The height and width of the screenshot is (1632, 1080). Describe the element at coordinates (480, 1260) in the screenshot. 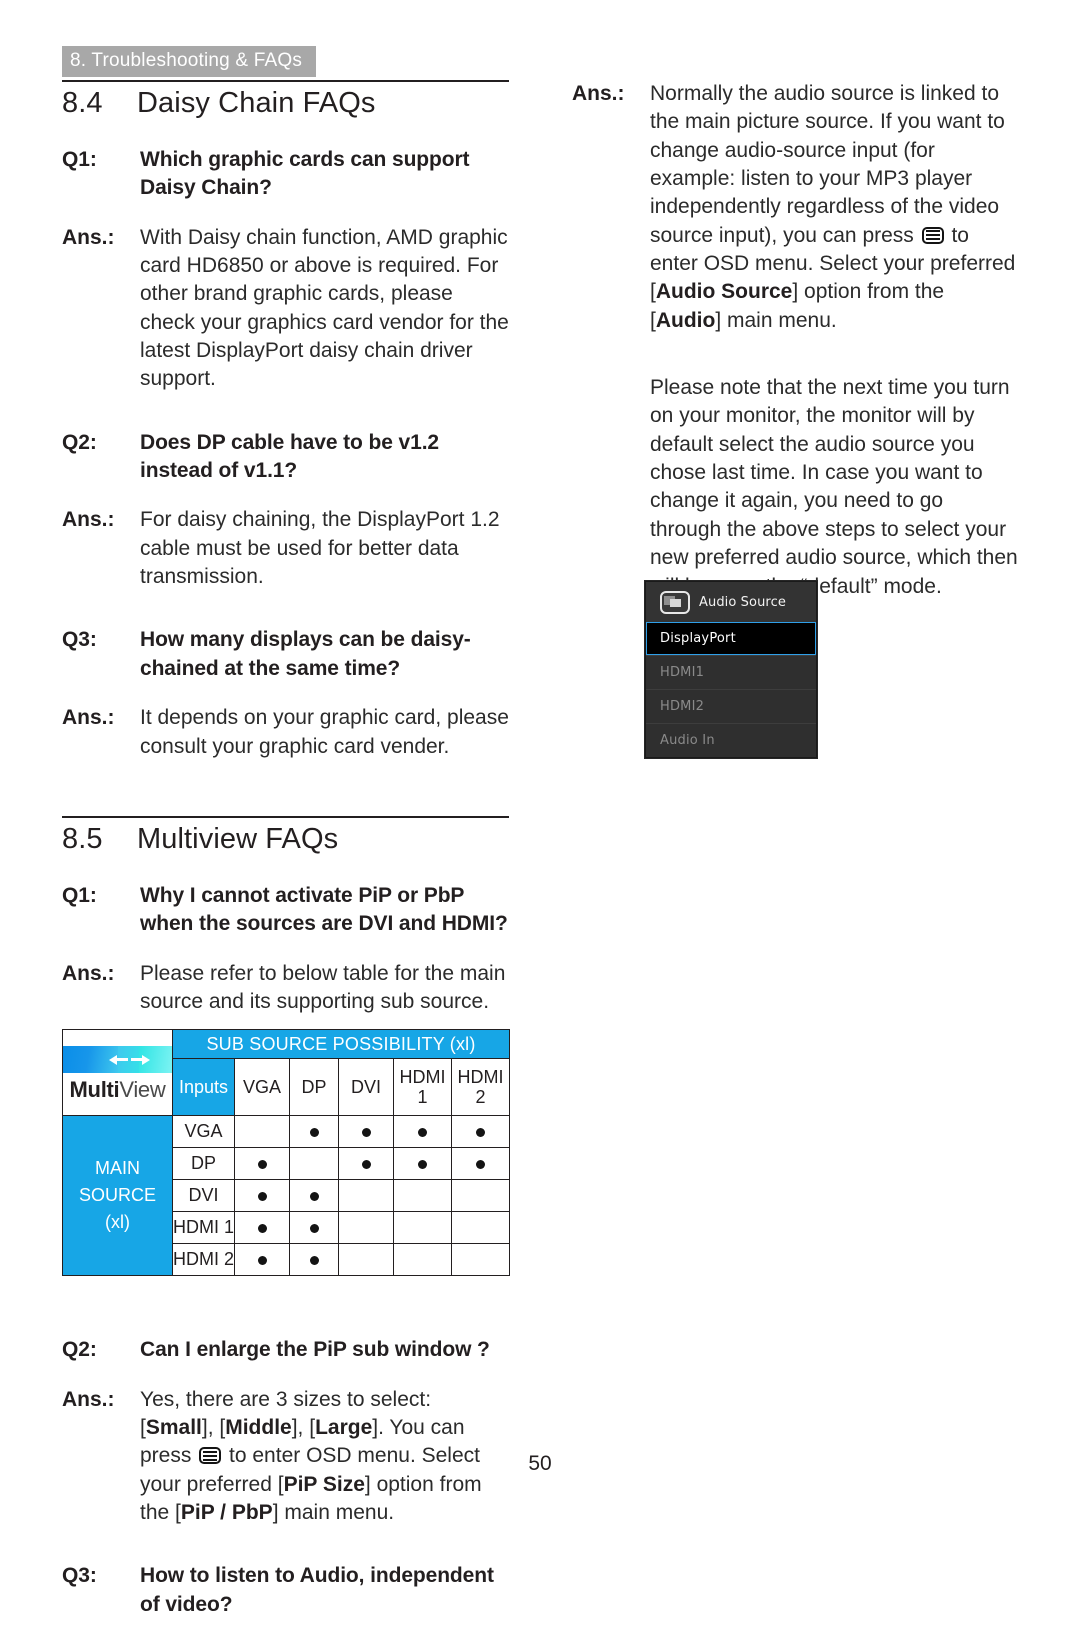

I see `cell-hdmi2-hdmi2` at that location.